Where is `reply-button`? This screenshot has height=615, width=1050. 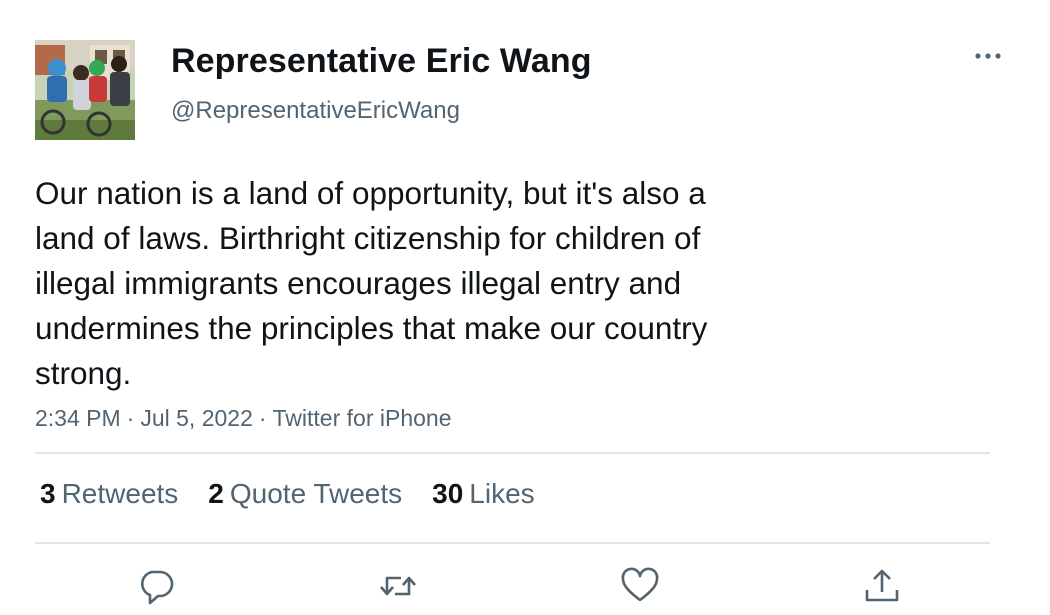 reply-button is located at coordinates (156, 586).